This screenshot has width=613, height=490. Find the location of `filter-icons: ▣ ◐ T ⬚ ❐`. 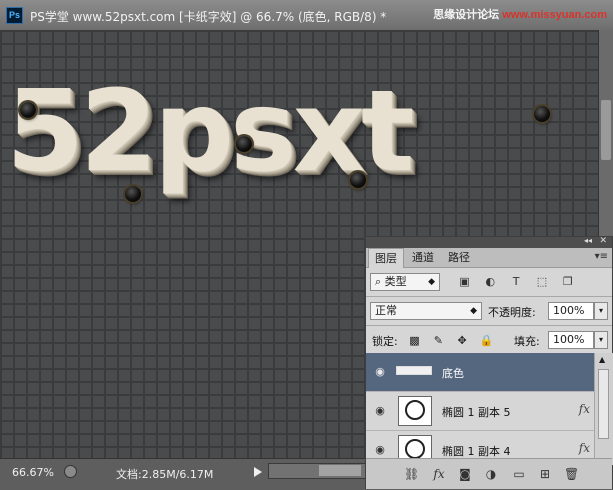

filter-icons: ▣ ◐ T ⬚ ❐ is located at coordinates (520, 281).